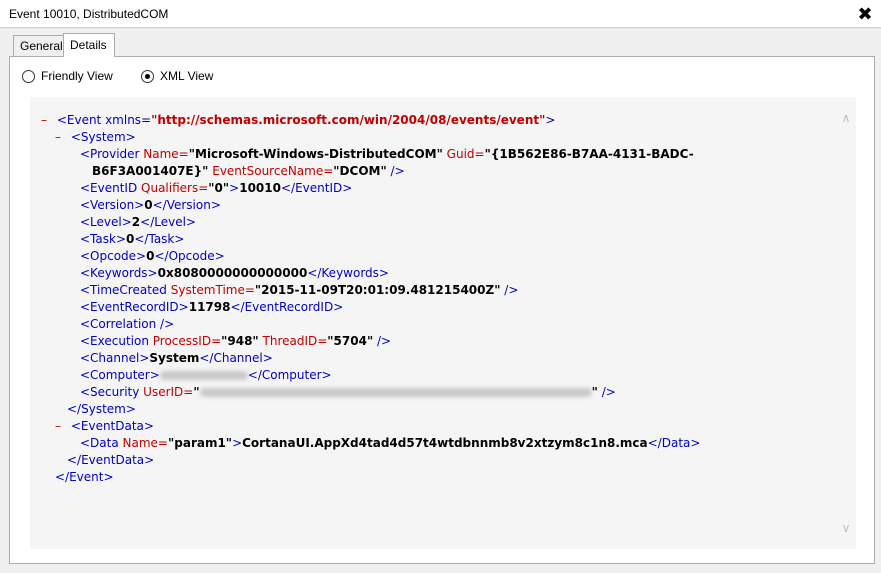  Describe the element at coordinates (463, 154) in the screenshot. I see `guid-attr: Guid=` at that location.